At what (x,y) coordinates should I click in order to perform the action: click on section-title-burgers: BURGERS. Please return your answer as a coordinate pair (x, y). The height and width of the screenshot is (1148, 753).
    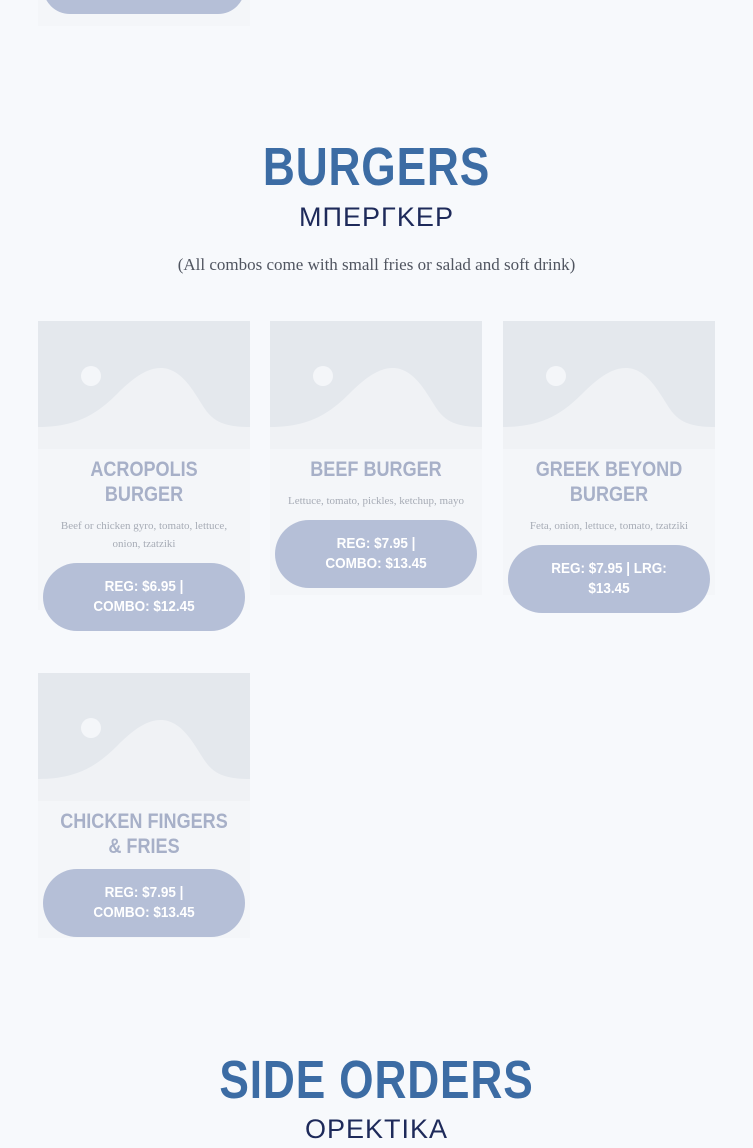
    Looking at the image, I should click on (376, 167).